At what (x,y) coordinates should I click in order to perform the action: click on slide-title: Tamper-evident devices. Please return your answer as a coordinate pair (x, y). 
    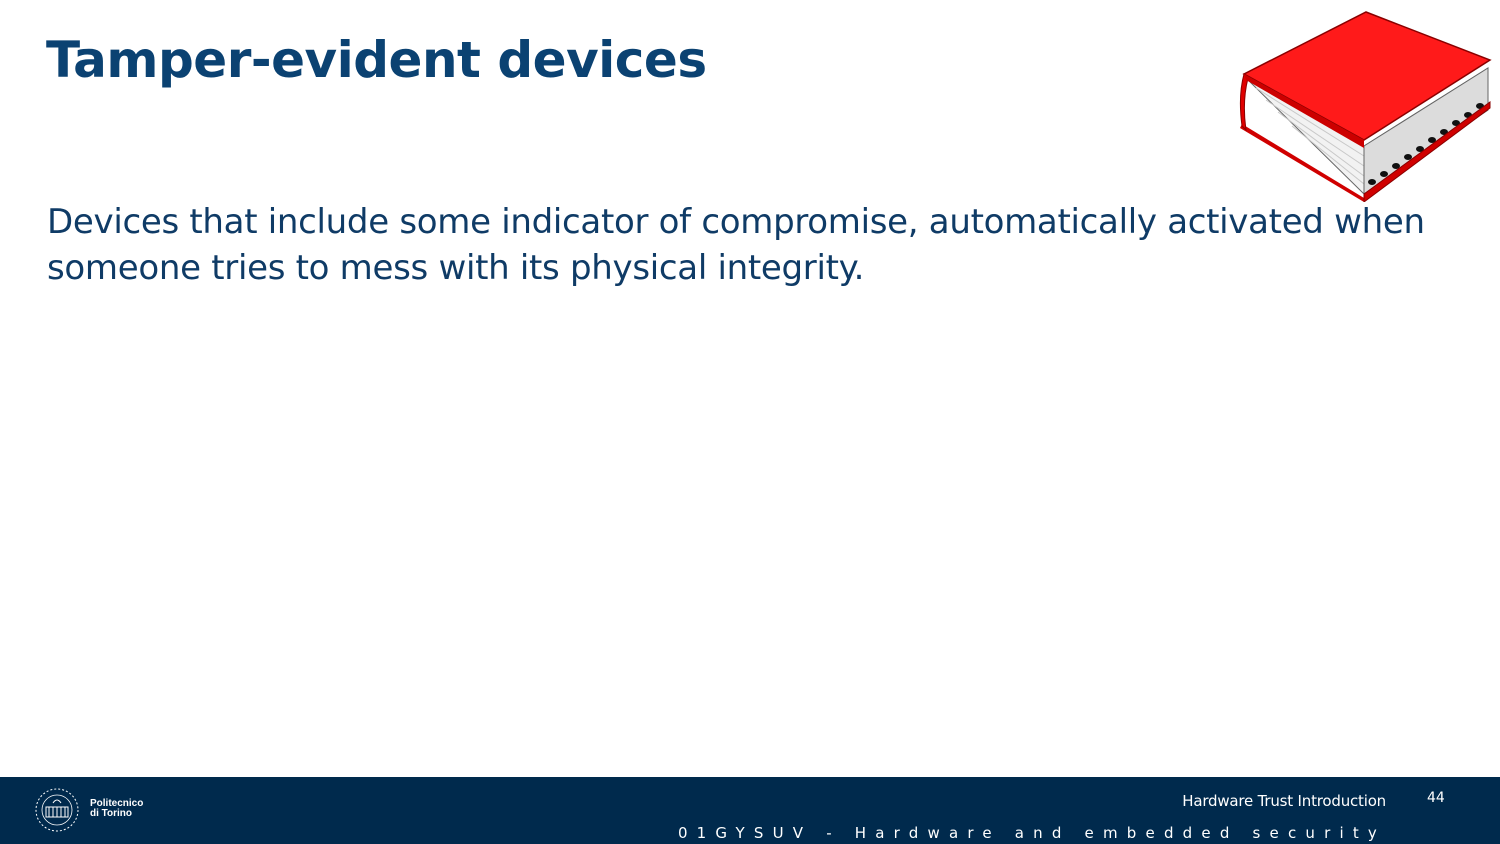
    Looking at the image, I should click on (376, 60).